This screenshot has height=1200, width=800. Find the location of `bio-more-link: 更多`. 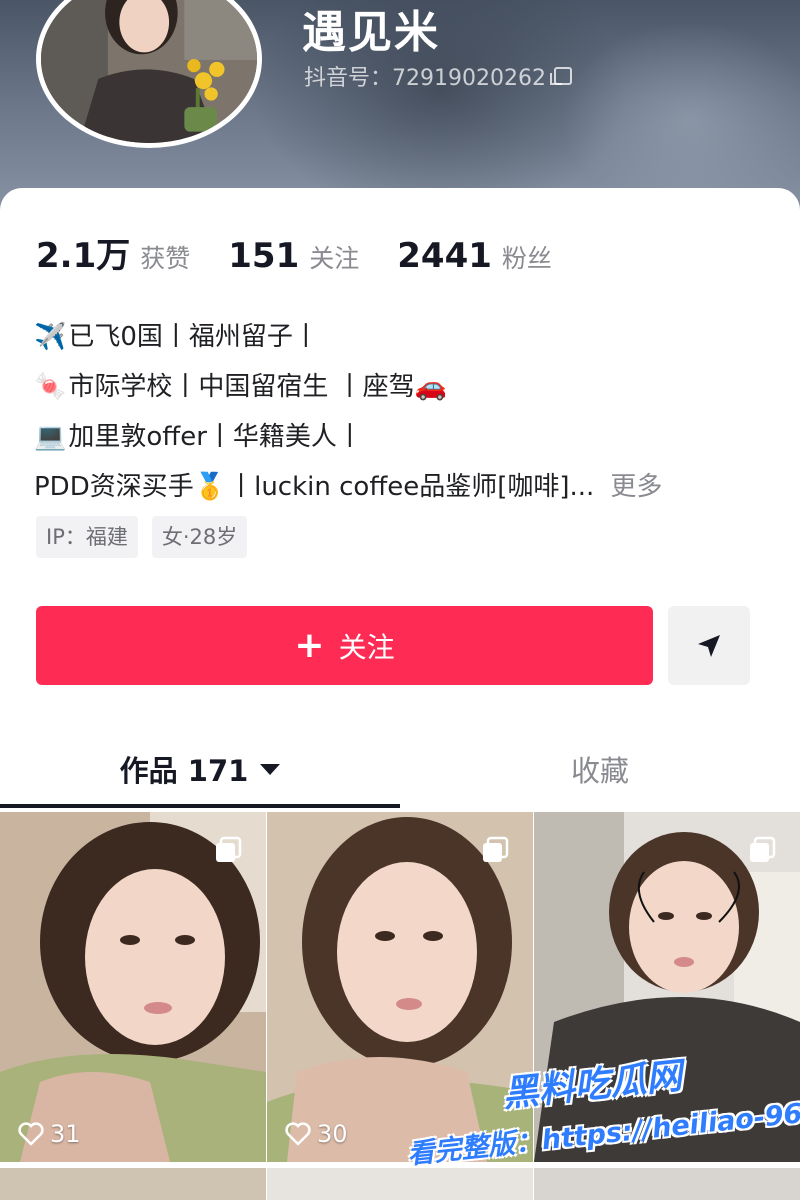

bio-more-link: 更多 is located at coordinates (636, 487).